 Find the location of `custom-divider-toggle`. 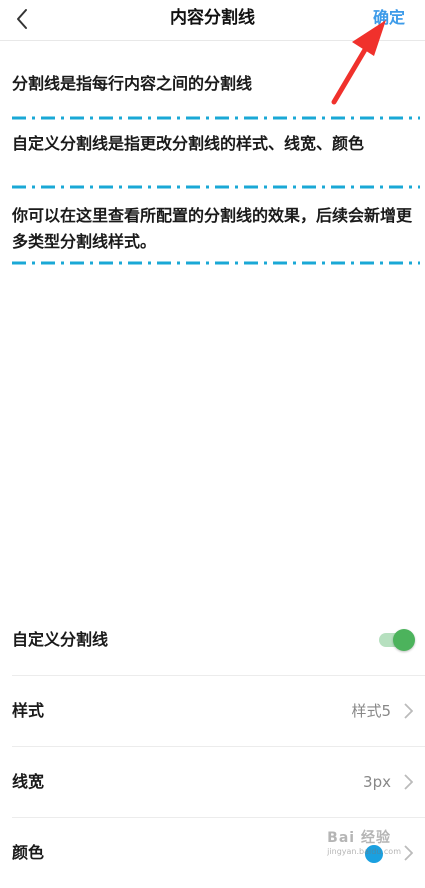

custom-divider-toggle is located at coordinates (397, 640).